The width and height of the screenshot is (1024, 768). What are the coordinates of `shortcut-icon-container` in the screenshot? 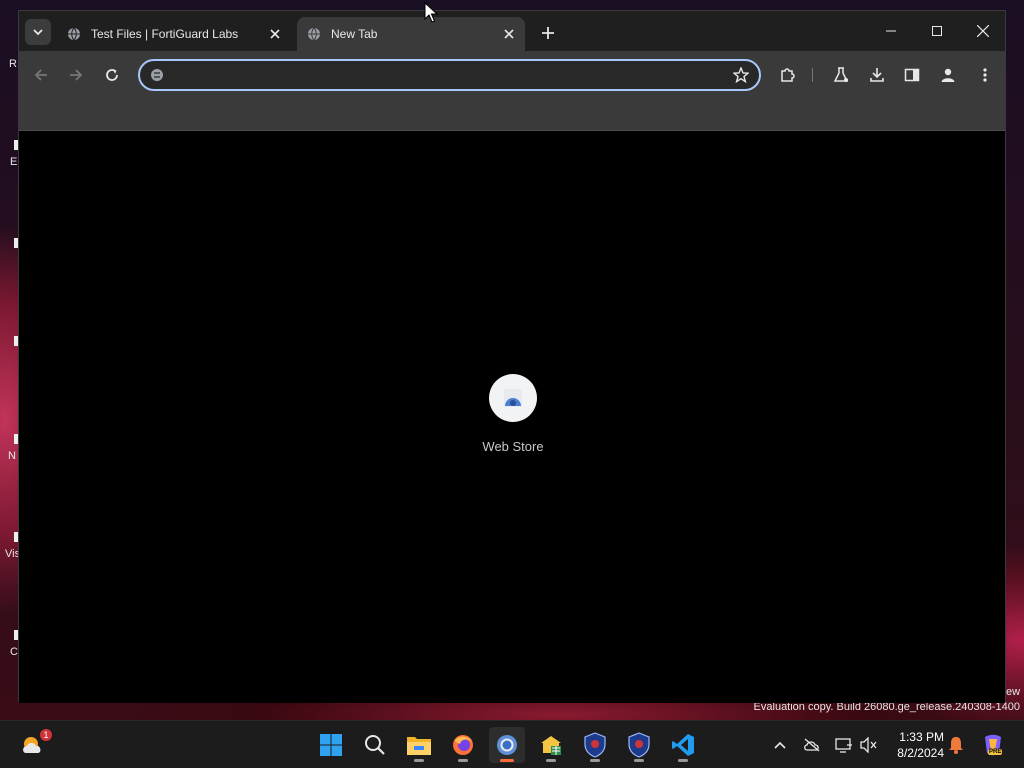 It's located at (513, 398).